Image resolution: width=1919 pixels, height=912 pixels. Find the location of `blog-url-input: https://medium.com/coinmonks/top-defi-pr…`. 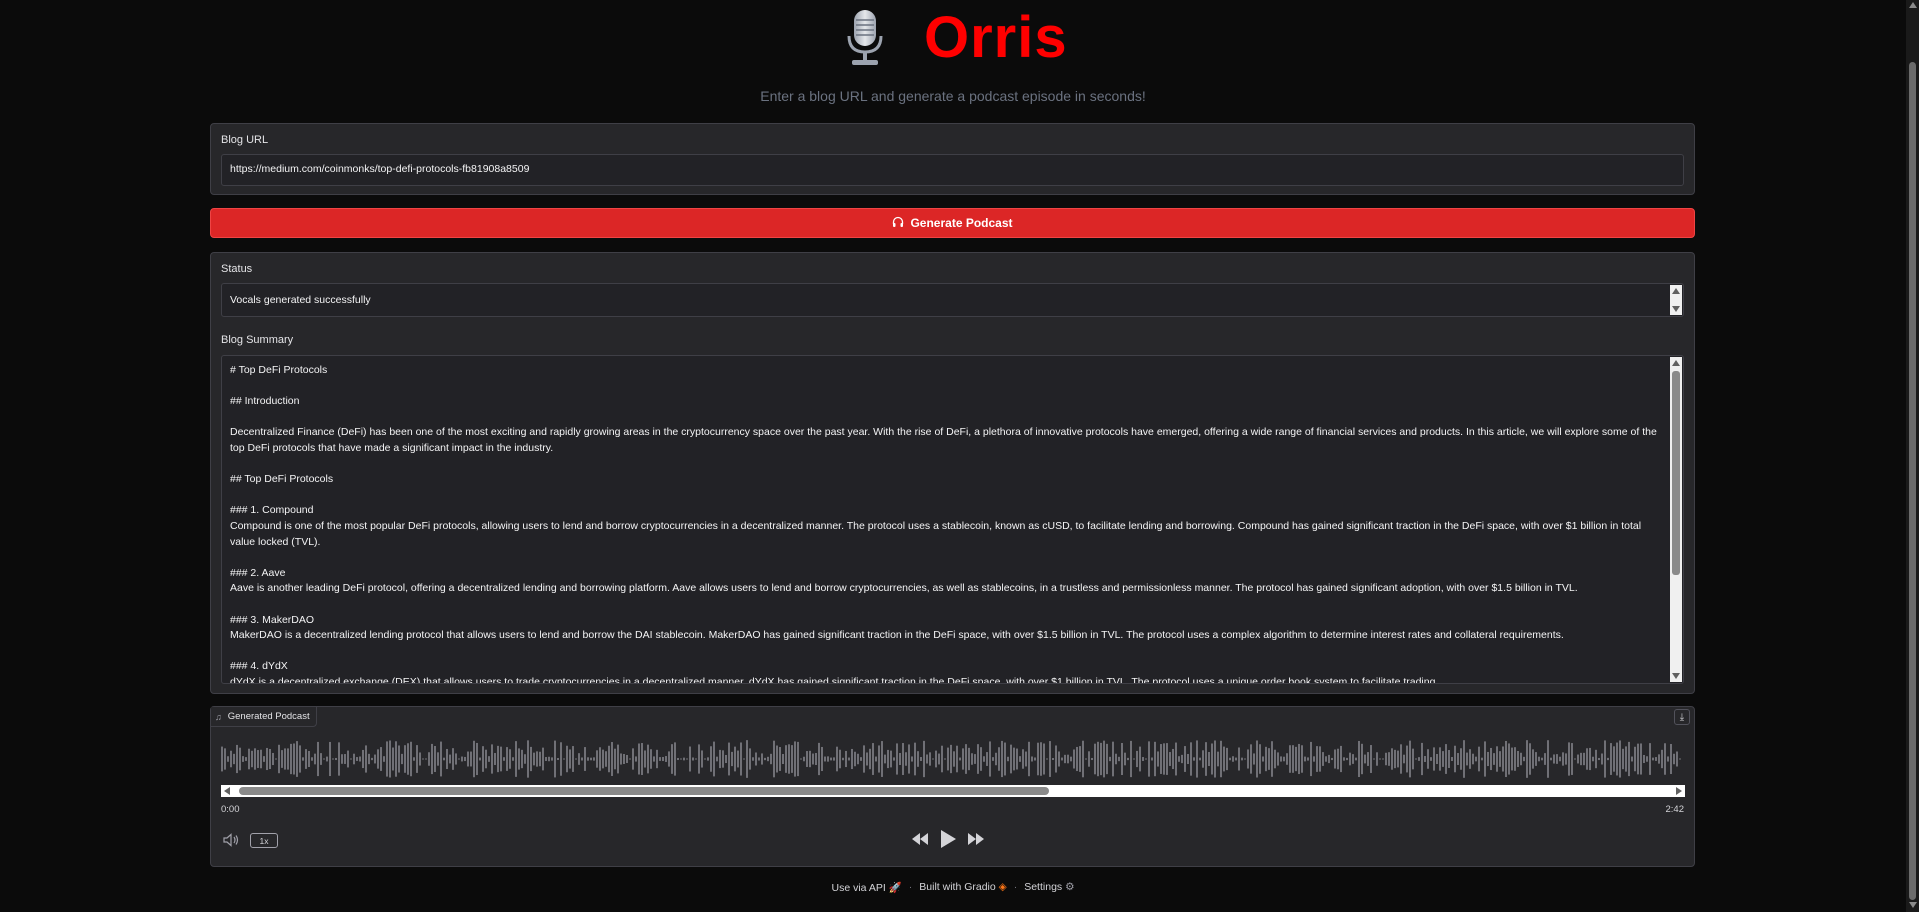

blog-url-input: https://medium.com/coinmonks/top-defi-pr… is located at coordinates (952, 170).